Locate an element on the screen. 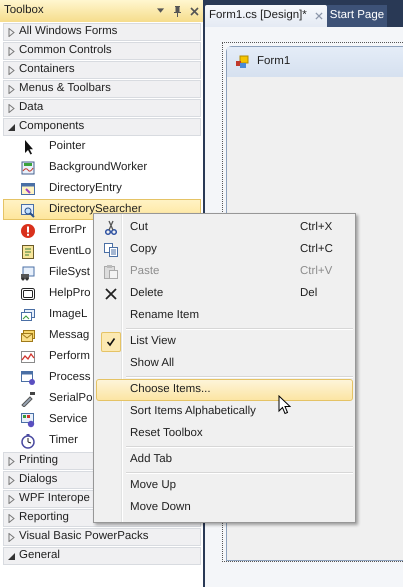 Image resolution: width=403 pixels, height=587 pixels. form-title: Form1 is located at coordinates (273, 62).